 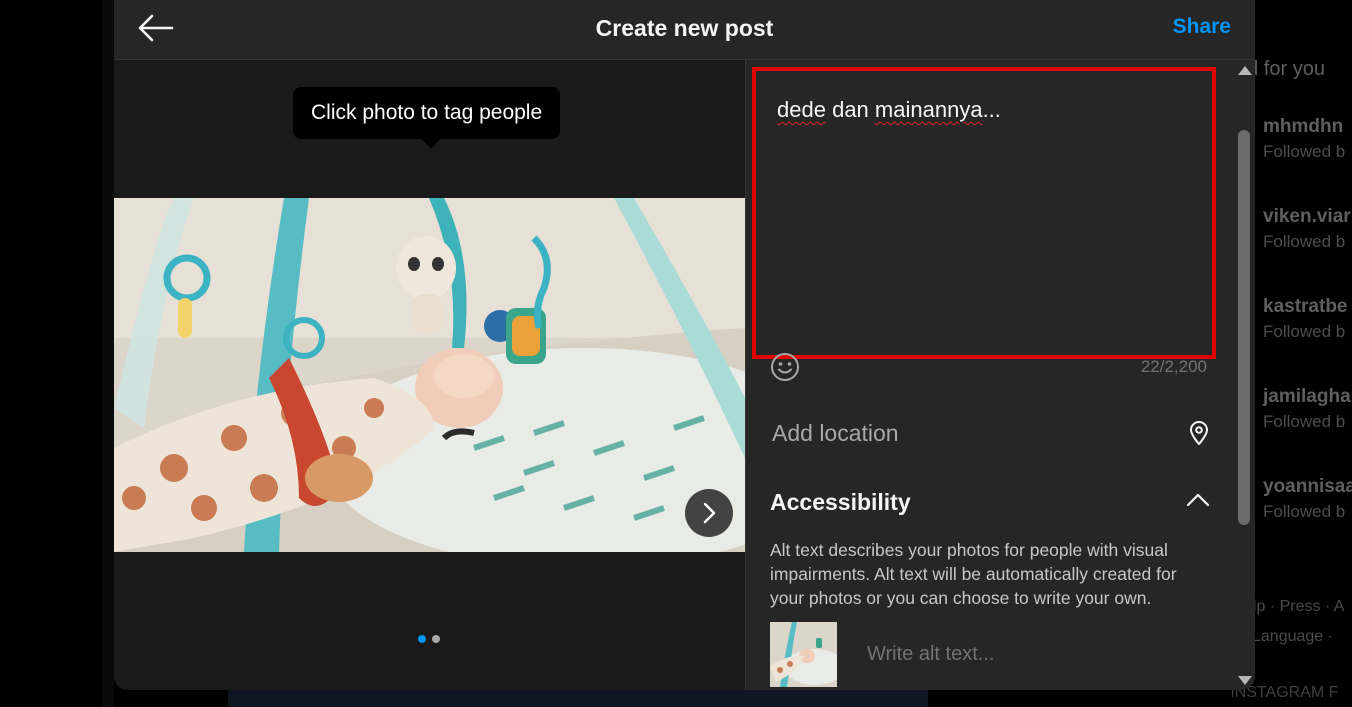 What do you see at coordinates (1245, 680) in the screenshot?
I see `scroll-down-arrow` at bounding box center [1245, 680].